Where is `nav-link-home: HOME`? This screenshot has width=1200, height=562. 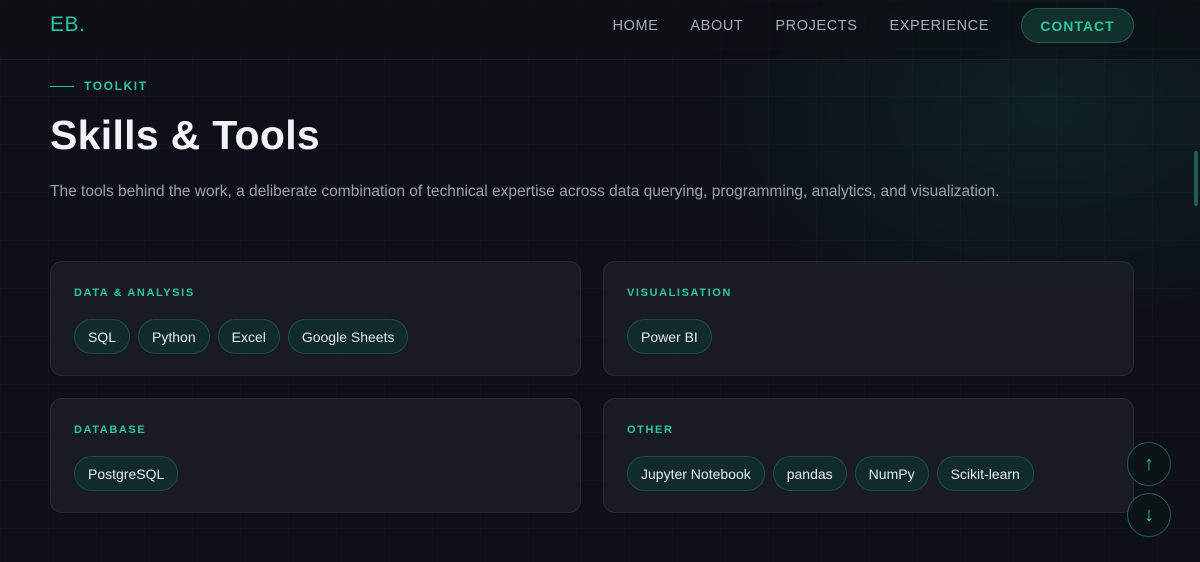
nav-link-home: HOME is located at coordinates (636, 26).